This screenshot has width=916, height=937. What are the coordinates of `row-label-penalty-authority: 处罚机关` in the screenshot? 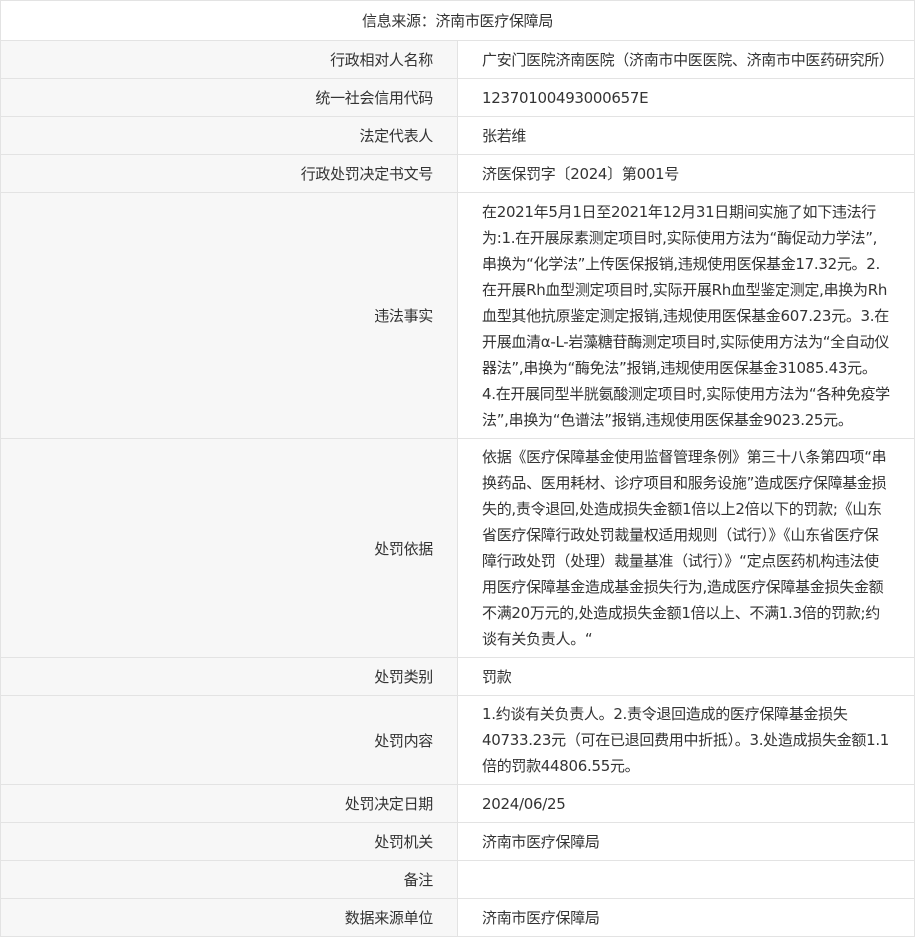 It's located at (229, 841).